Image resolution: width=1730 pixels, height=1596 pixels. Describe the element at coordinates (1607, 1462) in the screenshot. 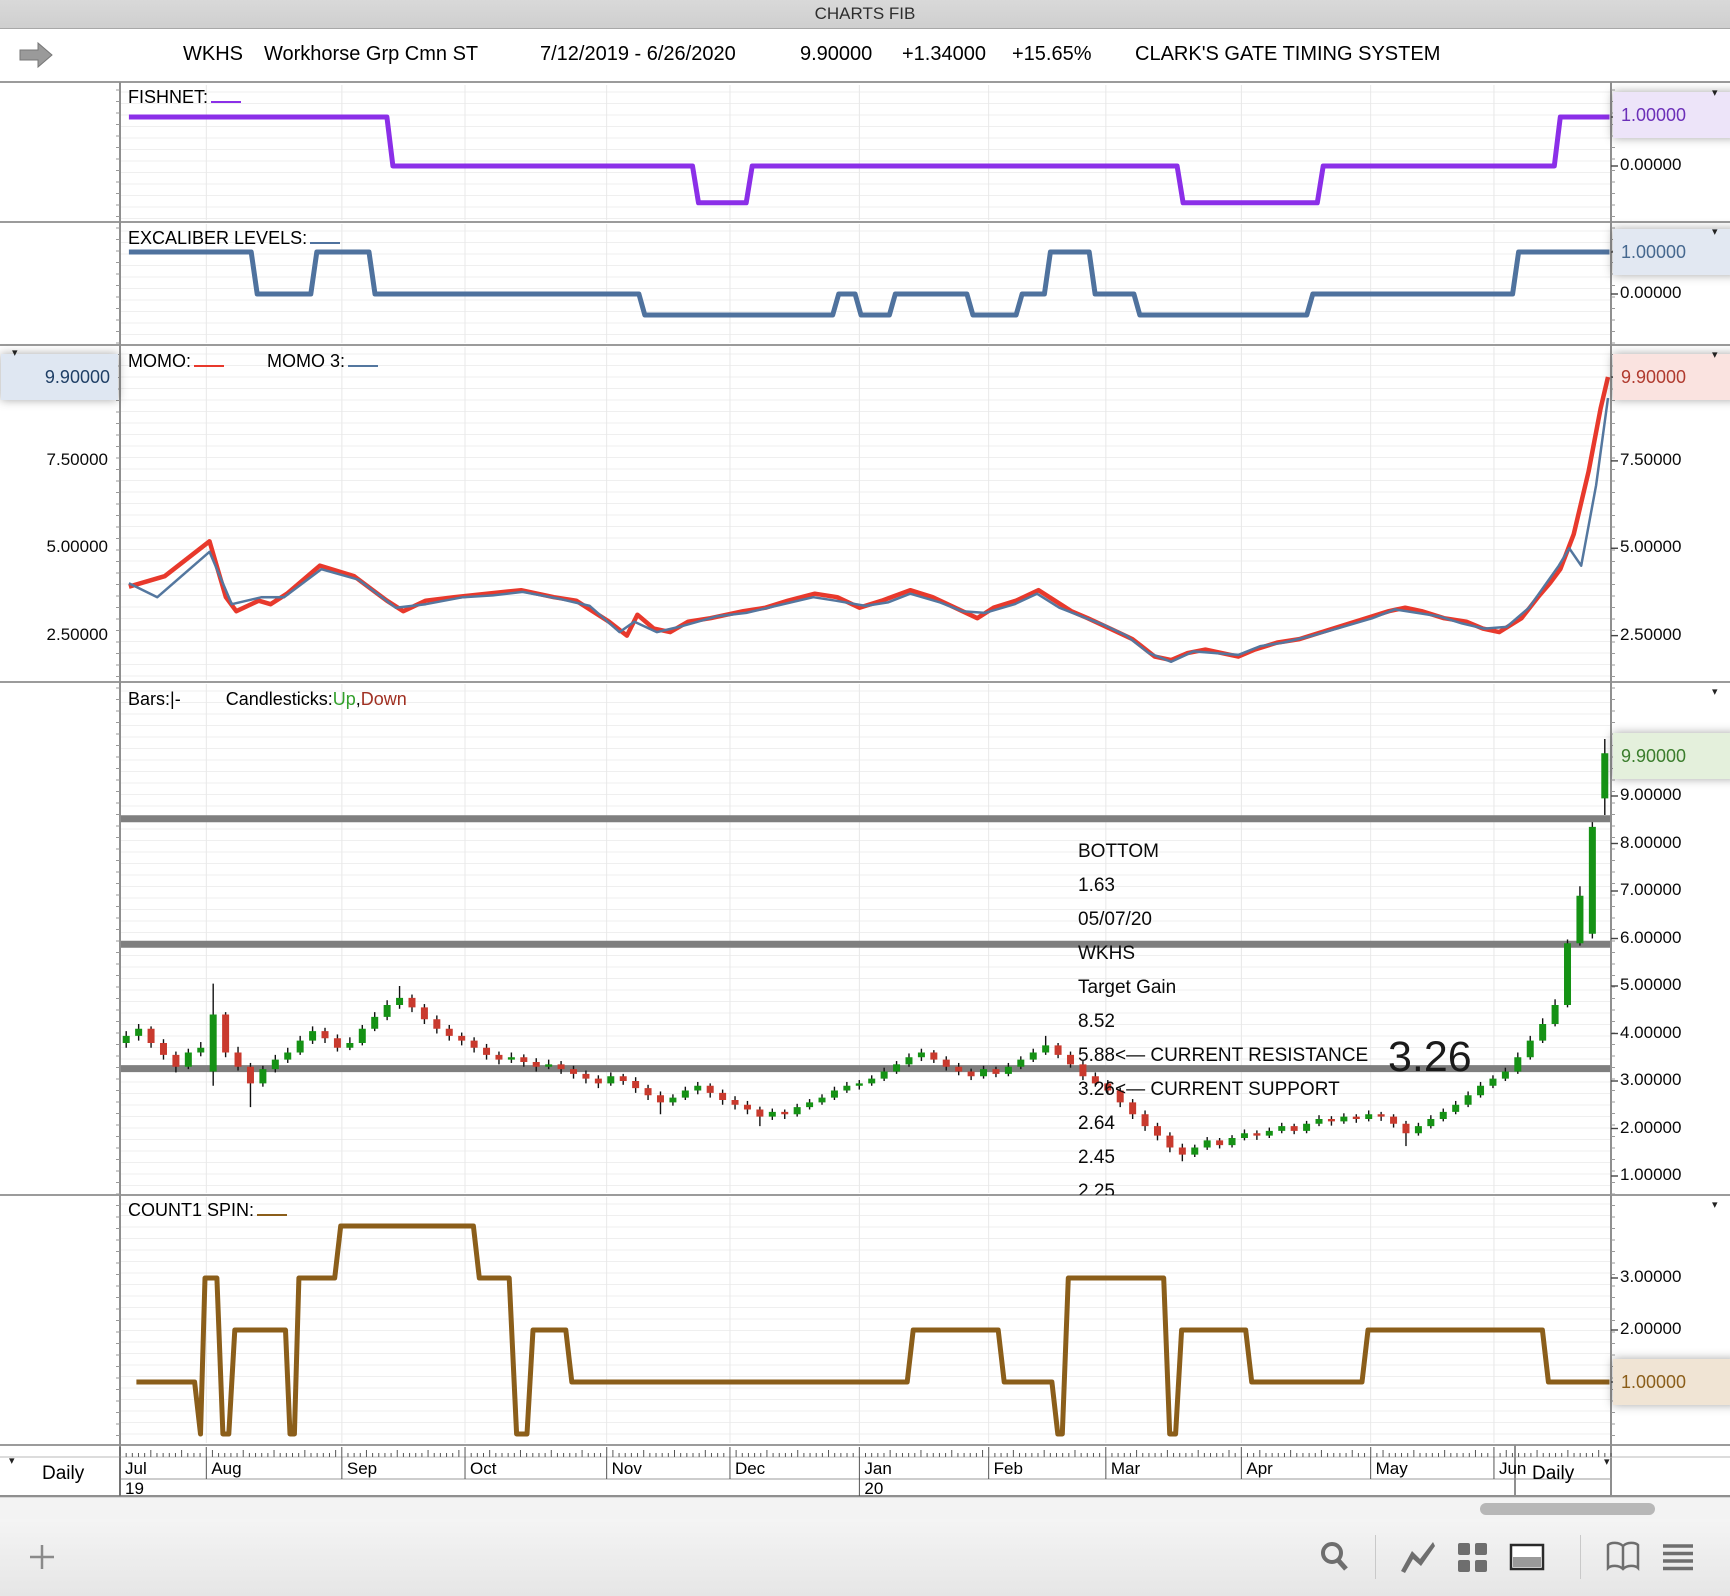

I see `daily-right-dropdown-icon: ▾` at that location.